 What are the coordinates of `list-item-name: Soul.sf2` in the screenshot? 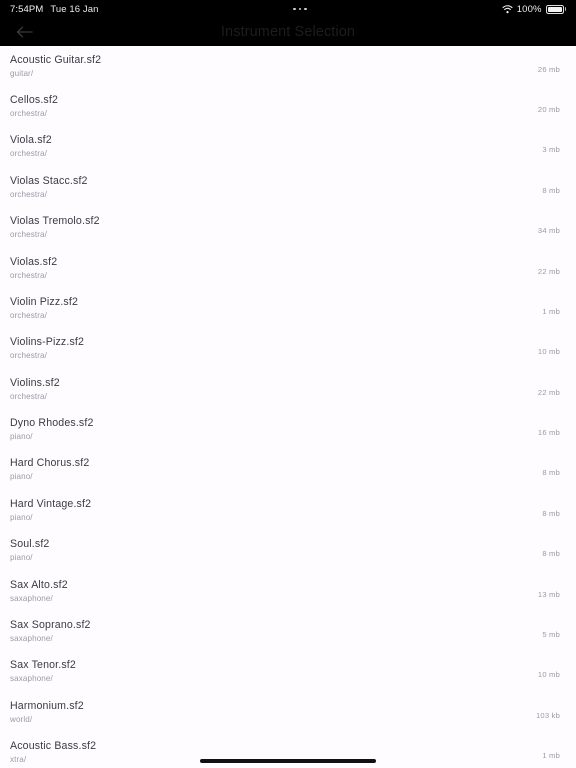 It's located at (30, 544).